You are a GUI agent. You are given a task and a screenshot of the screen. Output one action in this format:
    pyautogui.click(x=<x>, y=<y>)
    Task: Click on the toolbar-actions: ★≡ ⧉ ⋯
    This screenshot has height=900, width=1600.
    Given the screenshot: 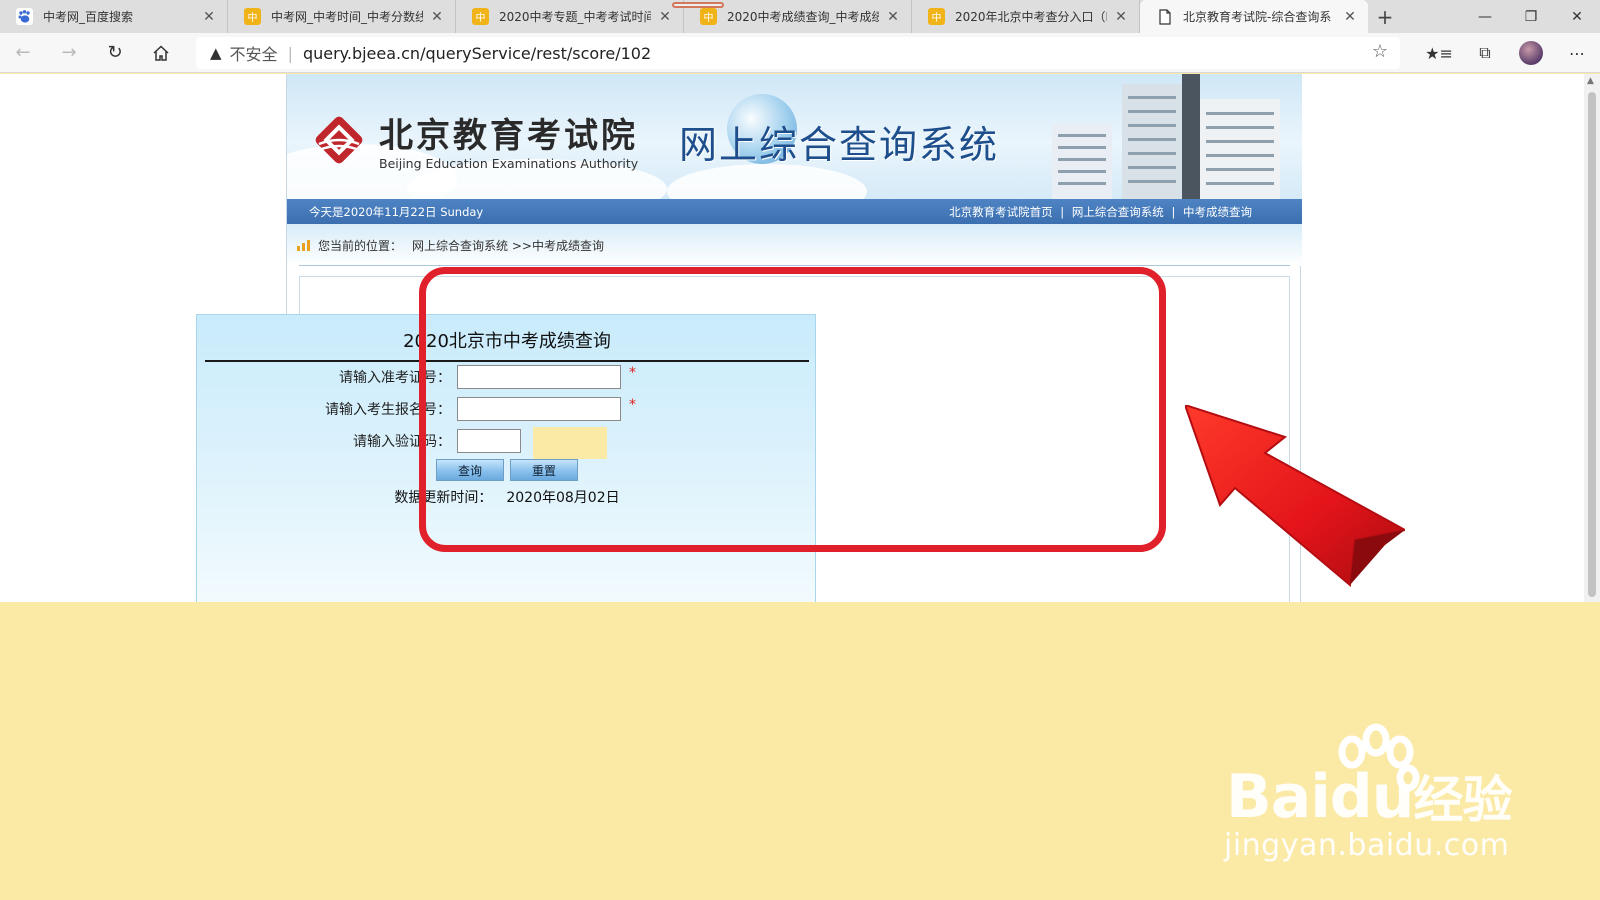 What is the action you would take?
    pyautogui.click(x=1508, y=53)
    